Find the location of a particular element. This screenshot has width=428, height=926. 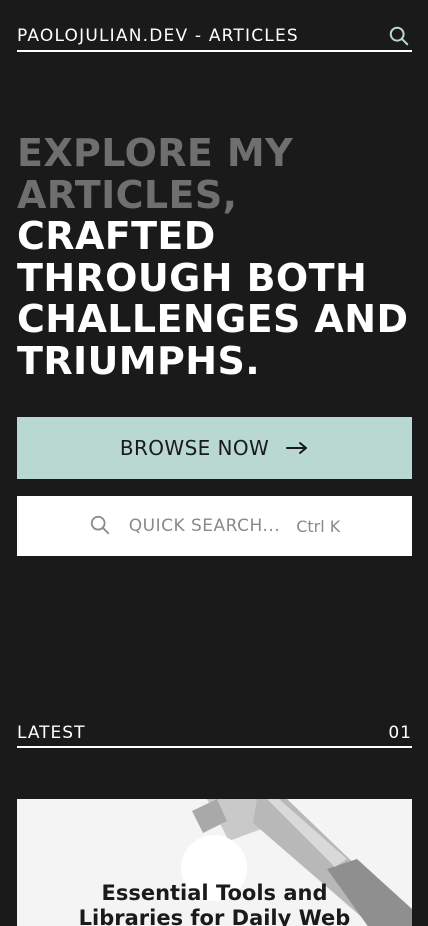

quick-search-input: QUICK SEARCH... Ctrl K is located at coordinates (214, 526).